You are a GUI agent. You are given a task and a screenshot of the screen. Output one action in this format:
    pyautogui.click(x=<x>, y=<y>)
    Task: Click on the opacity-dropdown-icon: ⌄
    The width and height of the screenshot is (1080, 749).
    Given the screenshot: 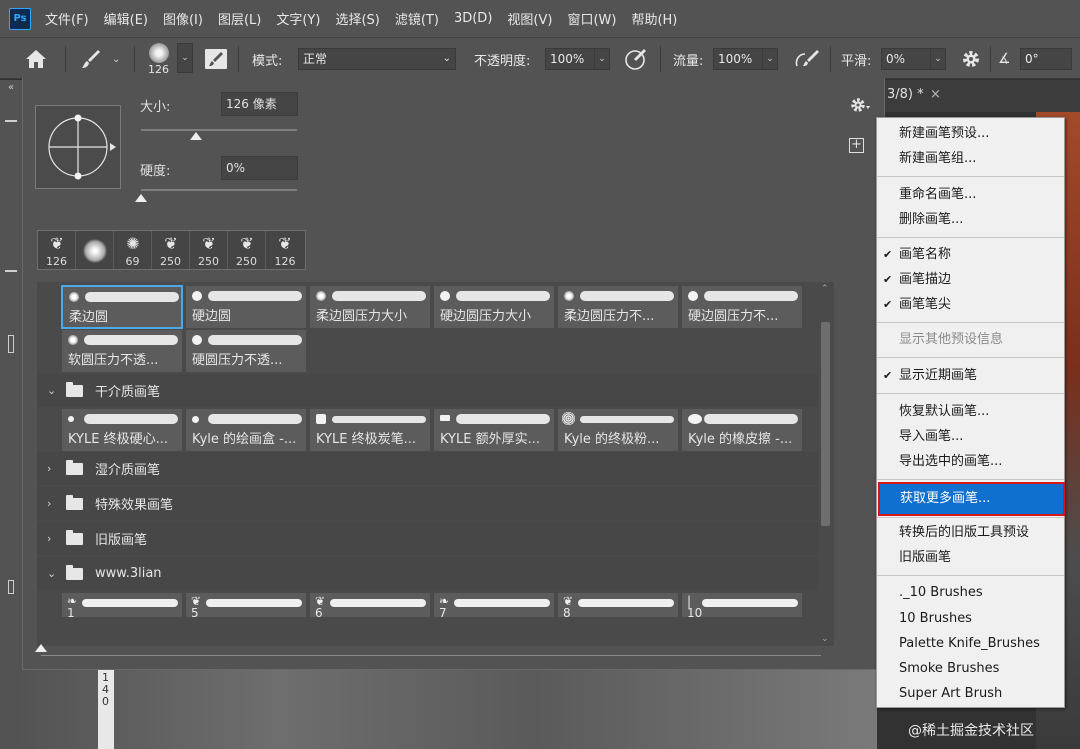 What is the action you would take?
    pyautogui.click(x=602, y=59)
    